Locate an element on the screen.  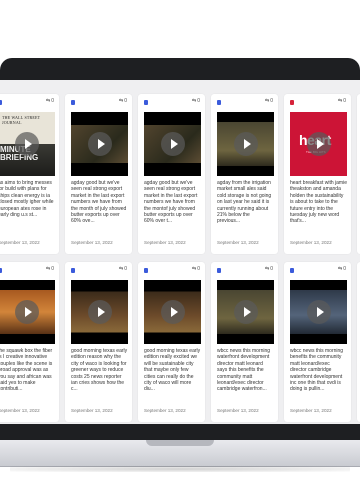
laptop-notch is located at coordinates (180, 443).